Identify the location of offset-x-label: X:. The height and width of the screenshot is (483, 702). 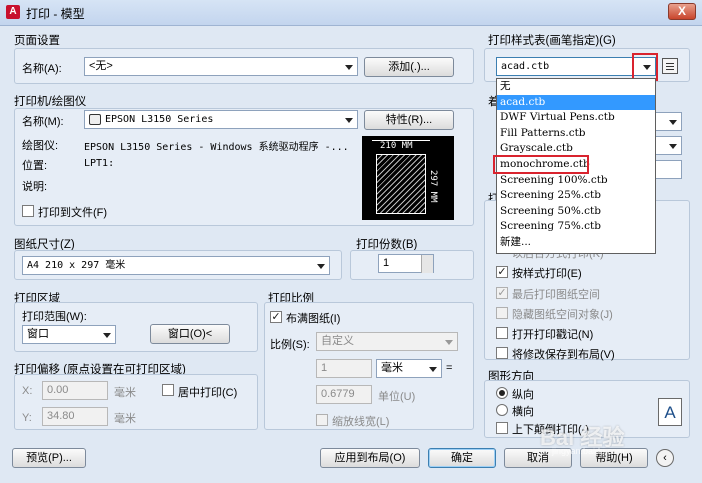
(27, 391).